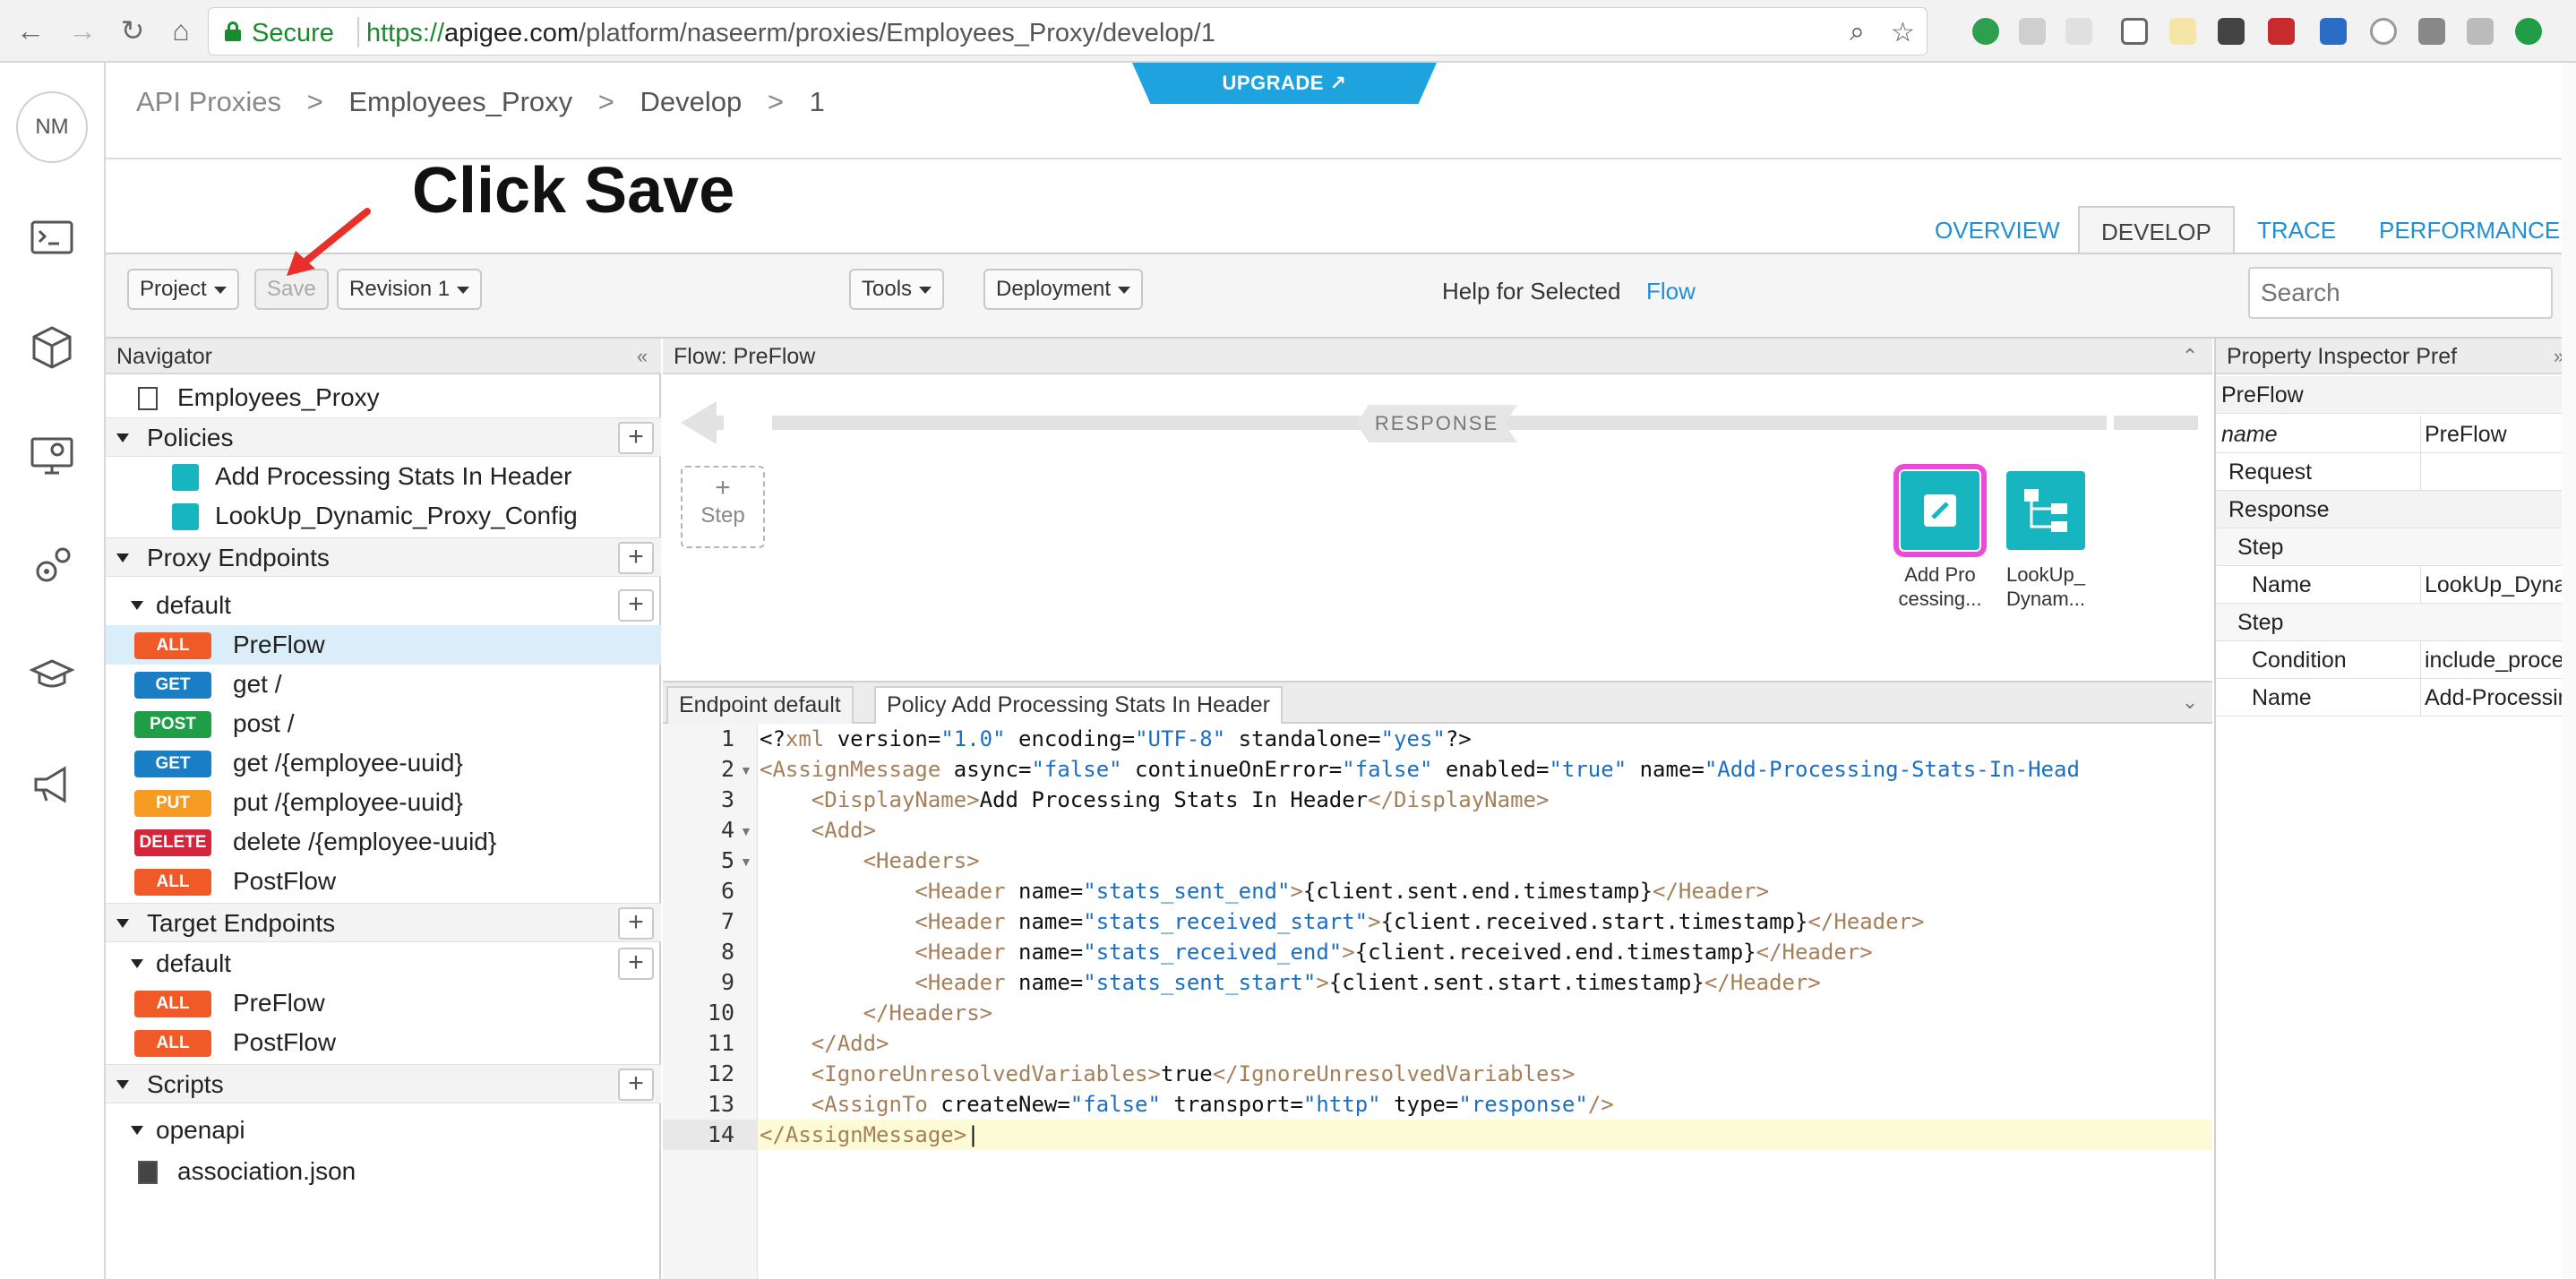 Image resolution: width=2576 pixels, height=1279 pixels. Describe the element at coordinates (2498, 698) in the screenshot. I see `inspector-value-field: Add-Processin` at that location.